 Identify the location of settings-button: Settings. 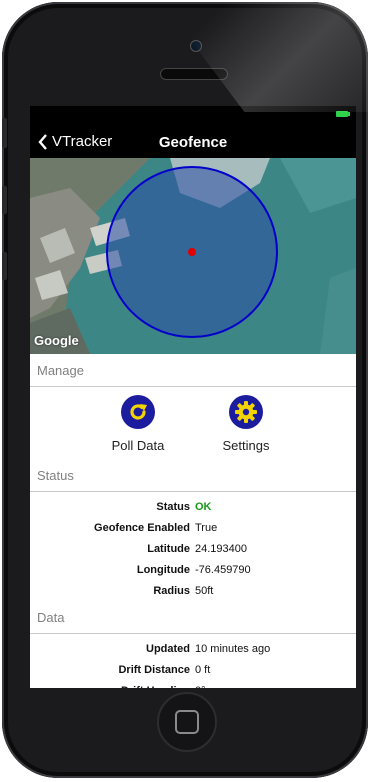
(246, 424).